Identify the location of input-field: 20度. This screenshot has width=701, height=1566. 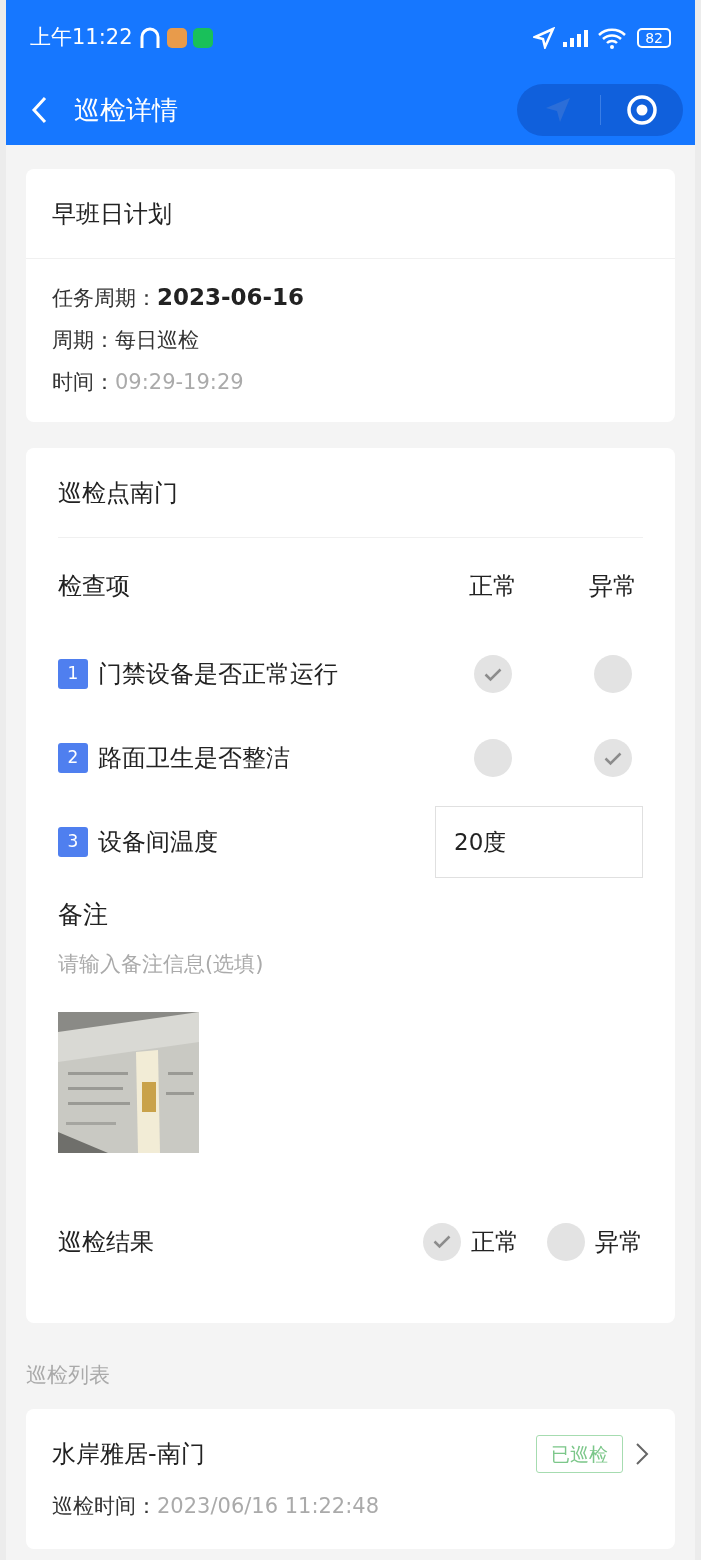
(539, 842).